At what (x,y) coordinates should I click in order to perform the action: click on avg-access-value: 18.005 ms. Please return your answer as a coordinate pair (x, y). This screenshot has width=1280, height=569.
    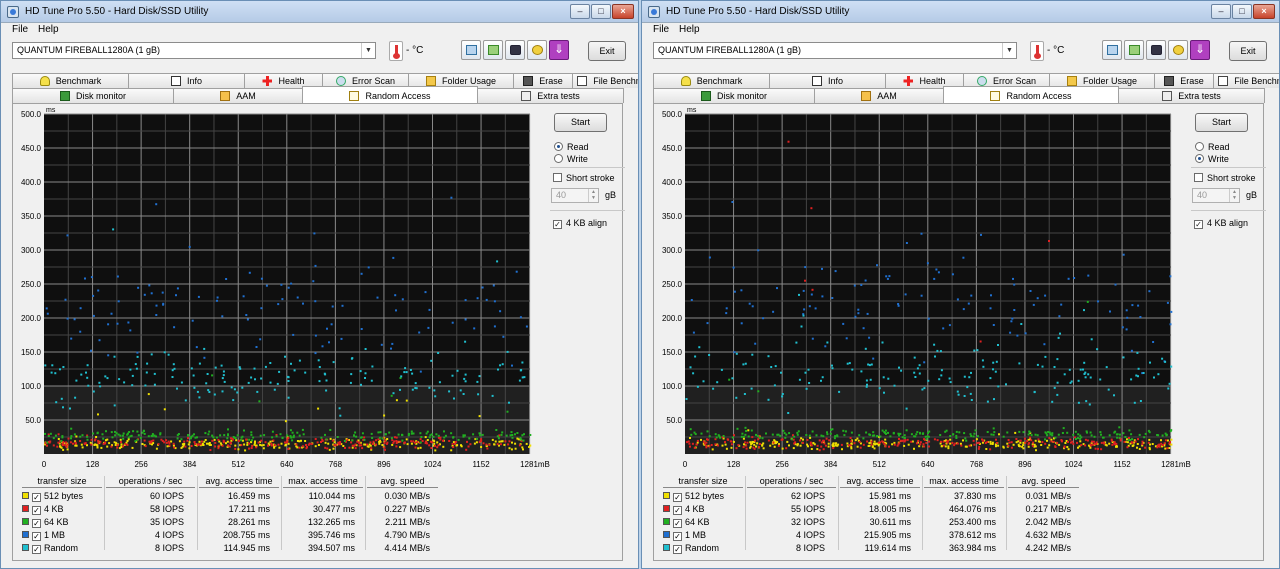
    Looking at the image, I should click on (889, 509).